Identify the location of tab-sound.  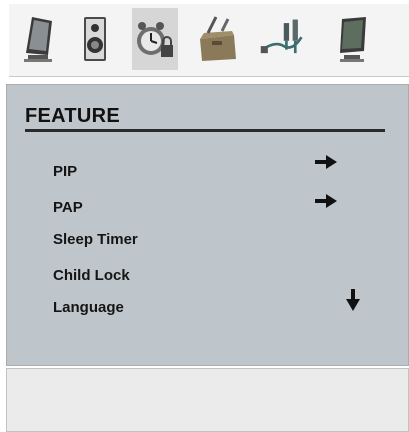
(94, 39).